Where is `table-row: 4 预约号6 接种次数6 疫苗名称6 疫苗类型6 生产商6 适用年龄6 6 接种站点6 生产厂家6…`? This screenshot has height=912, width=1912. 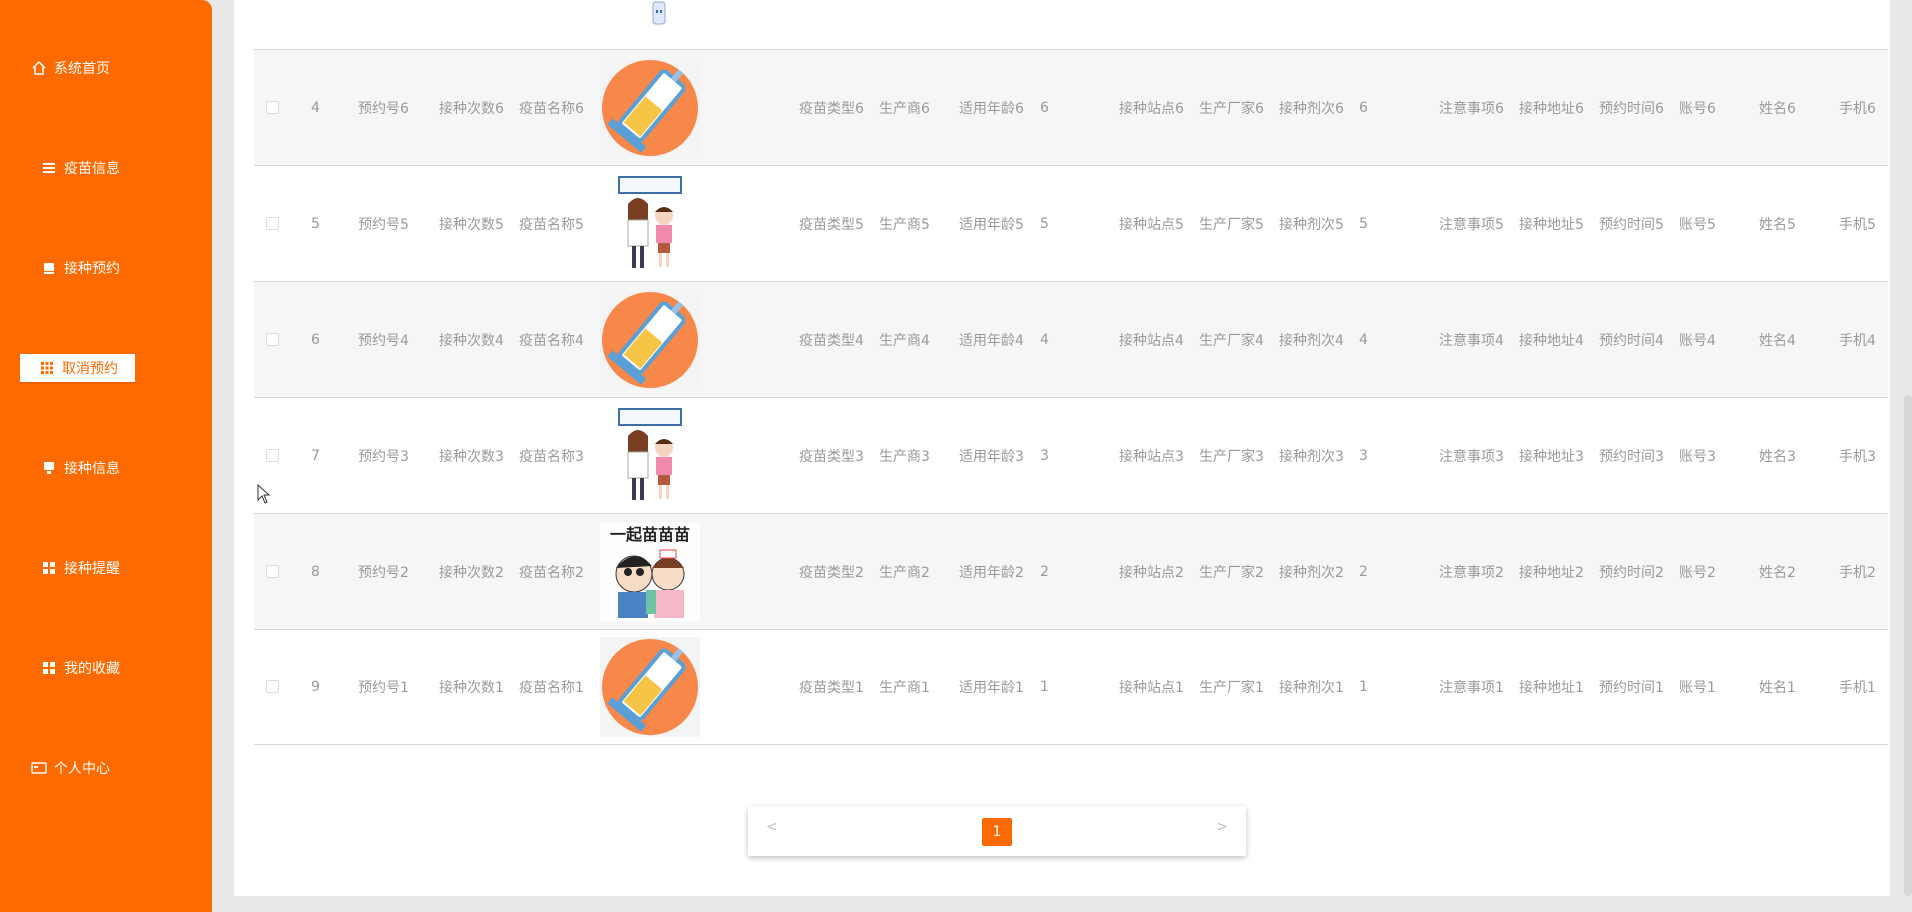
table-row: 4 预约号6 接种次数6 疫苗名称6 疫苗类型6 生产商6 适用年龄6 6 接种站点6 生产厂家6… is located at coordinates (1071, 107).